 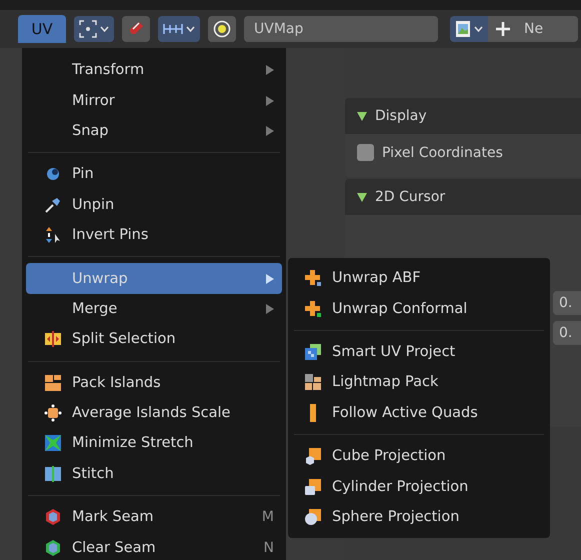 I want to click on menu-item: Split Selection, so click(x=154, y=339).